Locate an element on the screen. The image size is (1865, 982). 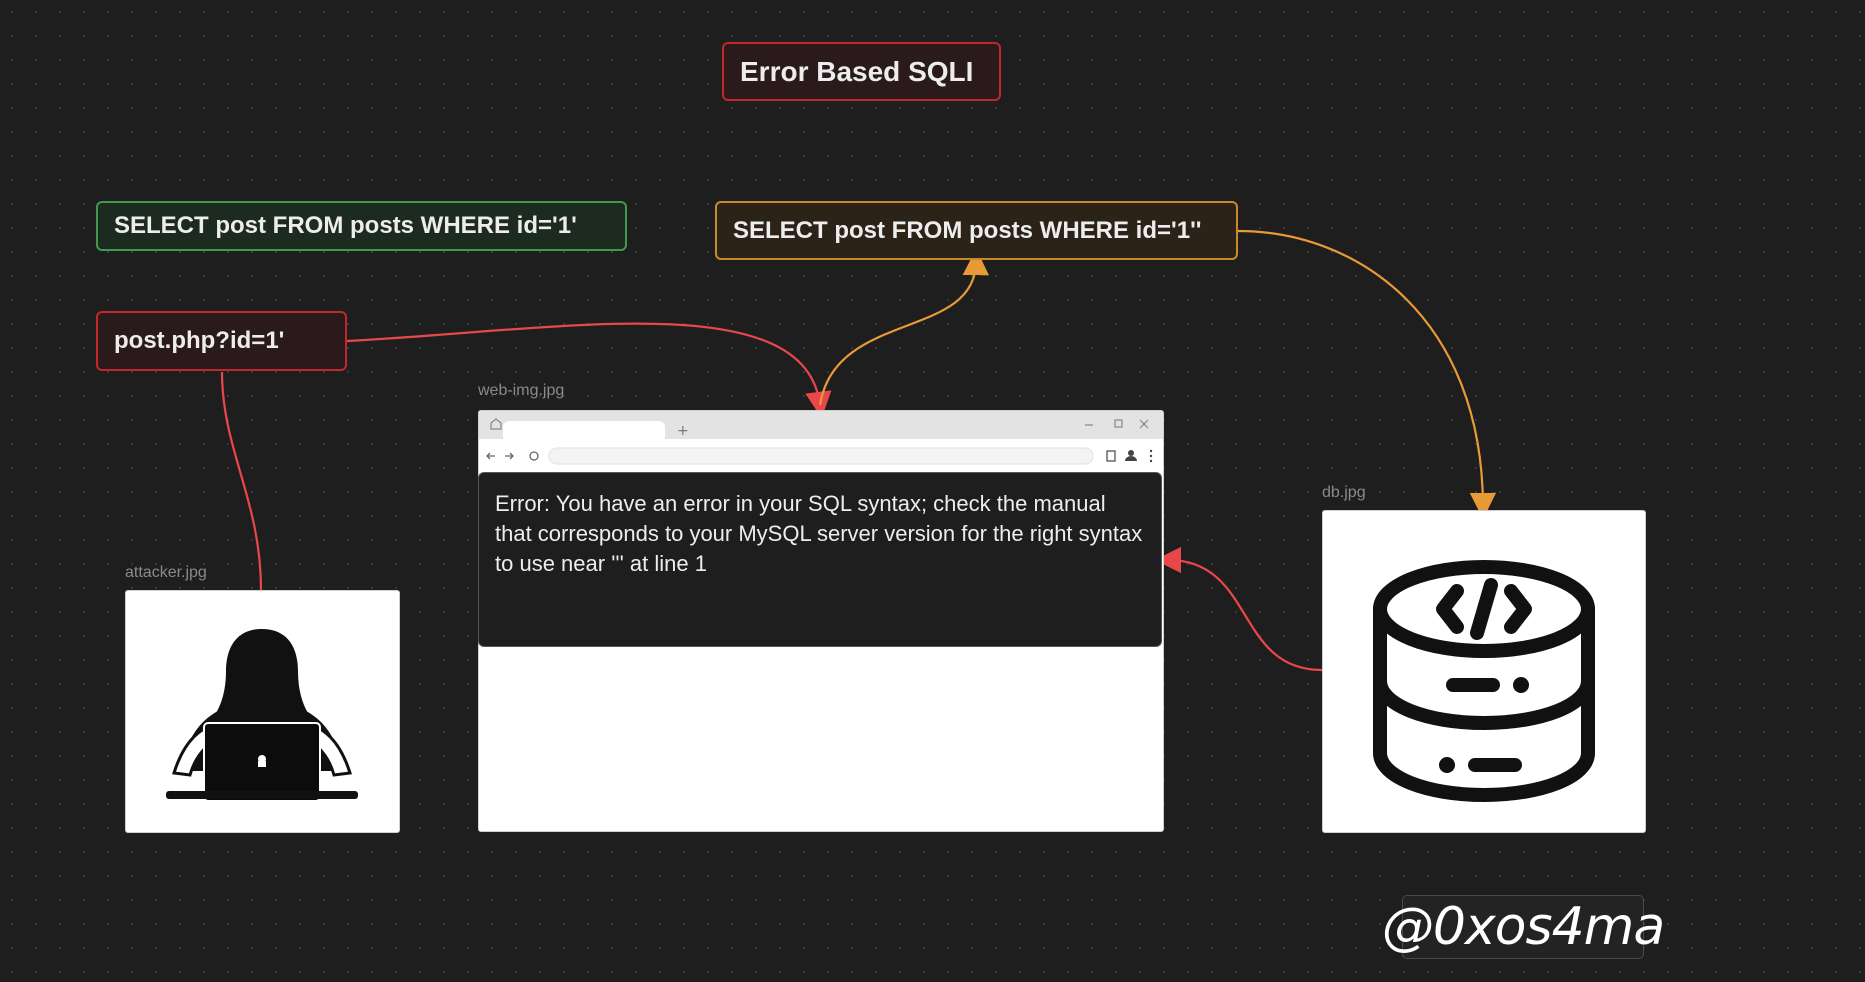
signature-text: @0xos4ma is located at coordinates (1523, 927).